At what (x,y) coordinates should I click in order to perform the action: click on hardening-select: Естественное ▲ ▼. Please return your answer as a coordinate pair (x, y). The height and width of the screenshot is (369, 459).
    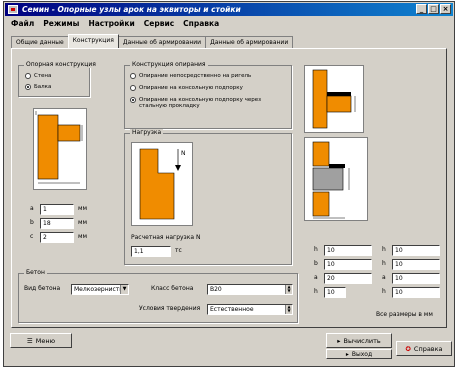
    Looking at the image, I should click on (250, 309).